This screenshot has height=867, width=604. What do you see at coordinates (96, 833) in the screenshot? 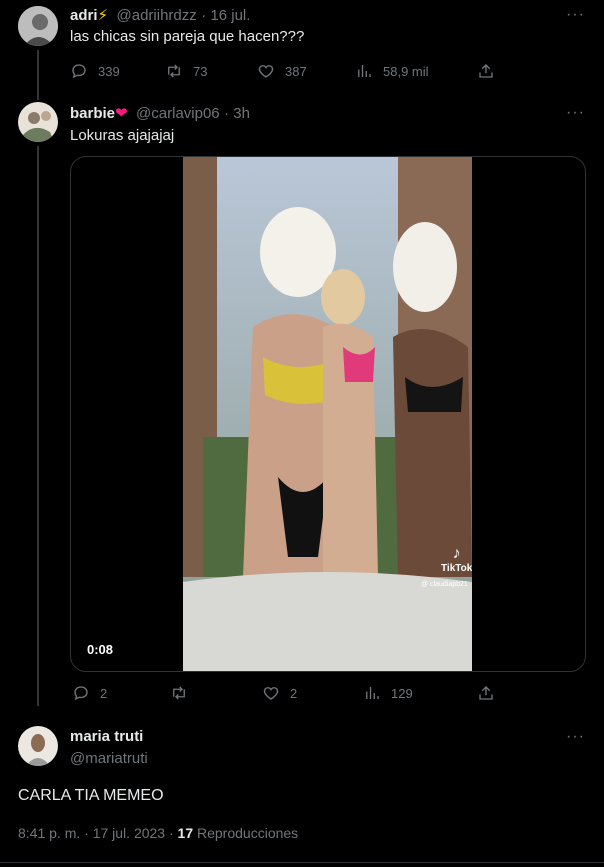
I see `tweet3-timestamp: 8:41 p. m. · 17 jul. 2023 ·` at bounding box center [96, 833].